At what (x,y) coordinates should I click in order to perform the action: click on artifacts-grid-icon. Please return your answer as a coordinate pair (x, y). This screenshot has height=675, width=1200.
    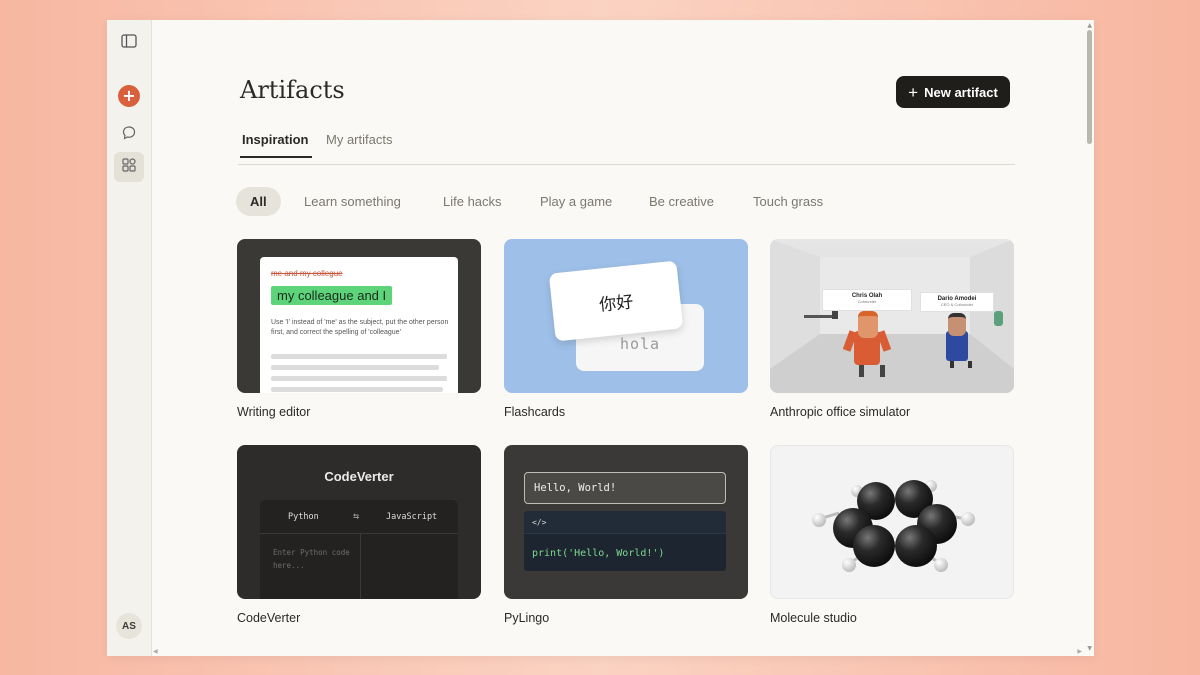
    Looking at the image, I should click on (129, 167).